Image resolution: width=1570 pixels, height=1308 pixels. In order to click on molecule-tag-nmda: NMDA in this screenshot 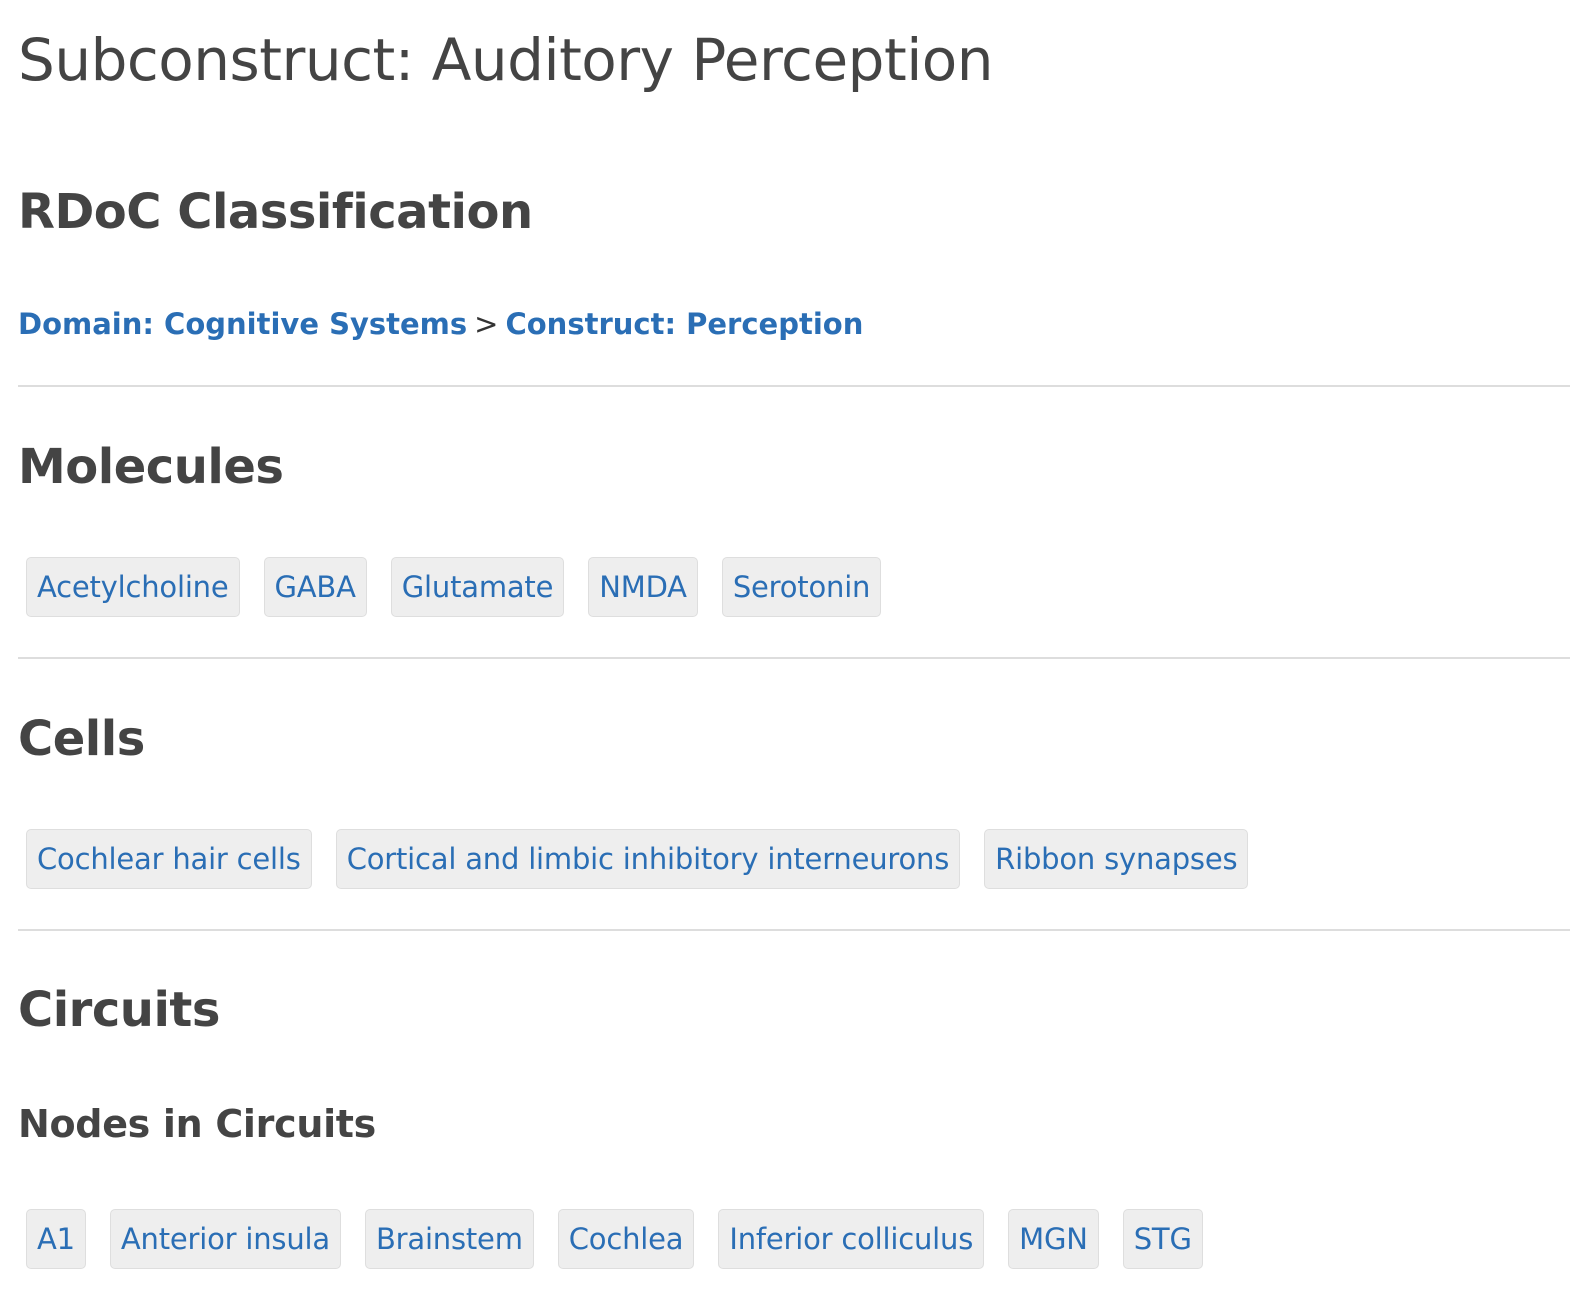, I will do `click(643, 587)`.